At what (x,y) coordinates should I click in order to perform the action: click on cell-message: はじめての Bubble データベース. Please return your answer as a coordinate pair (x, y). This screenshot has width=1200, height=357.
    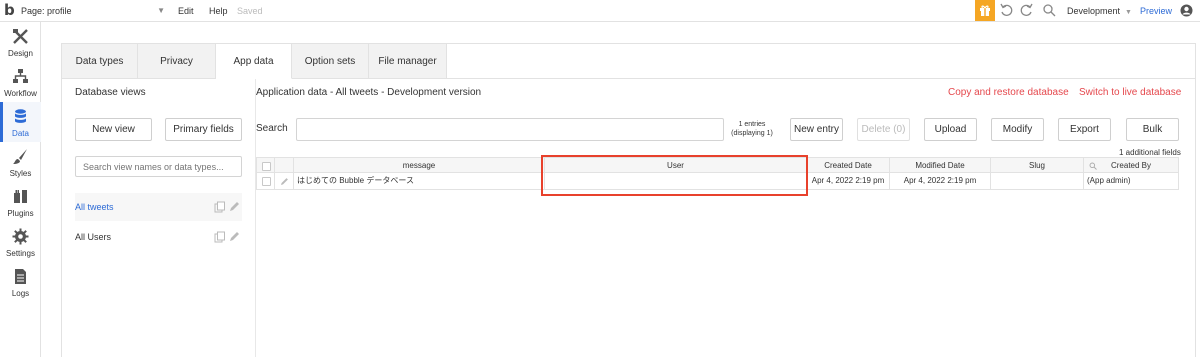
    Looking at the image, I should click on (419, 181).